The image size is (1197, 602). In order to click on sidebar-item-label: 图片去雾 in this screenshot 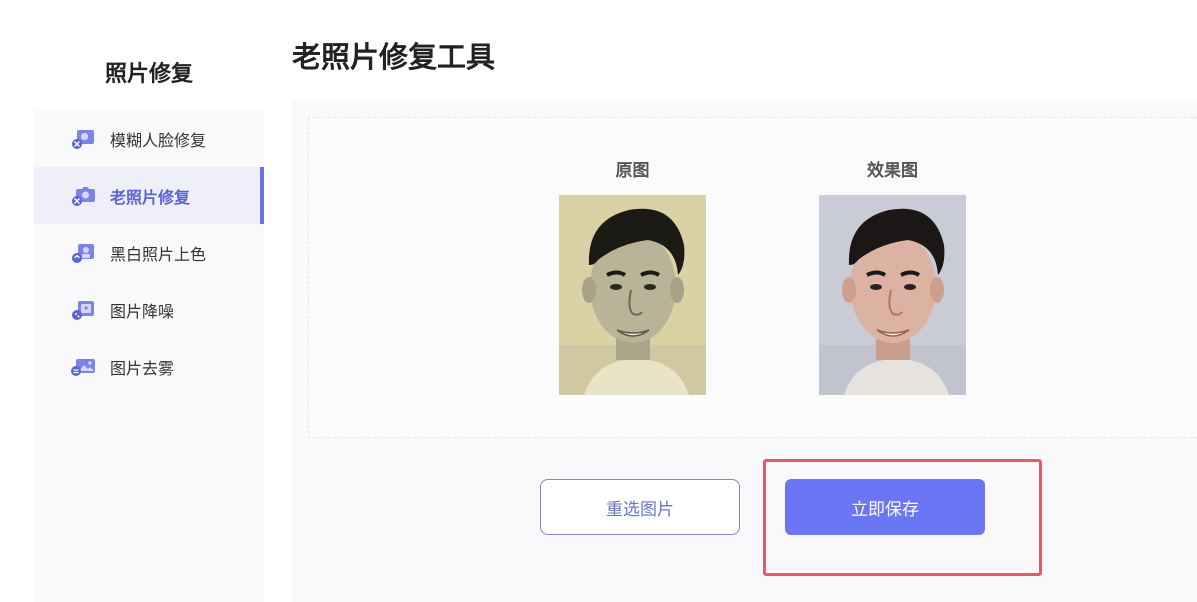, I will do `click(142, 368)`.